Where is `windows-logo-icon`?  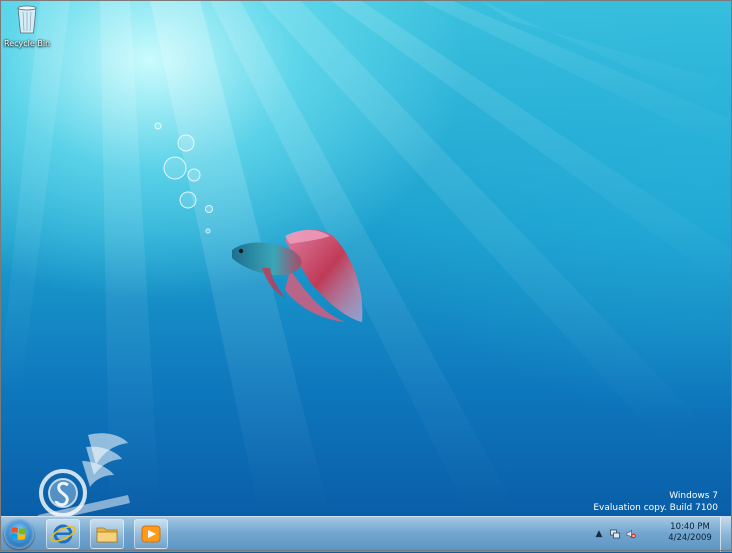
windows-logo-icon is located at coordinates (18, 533).